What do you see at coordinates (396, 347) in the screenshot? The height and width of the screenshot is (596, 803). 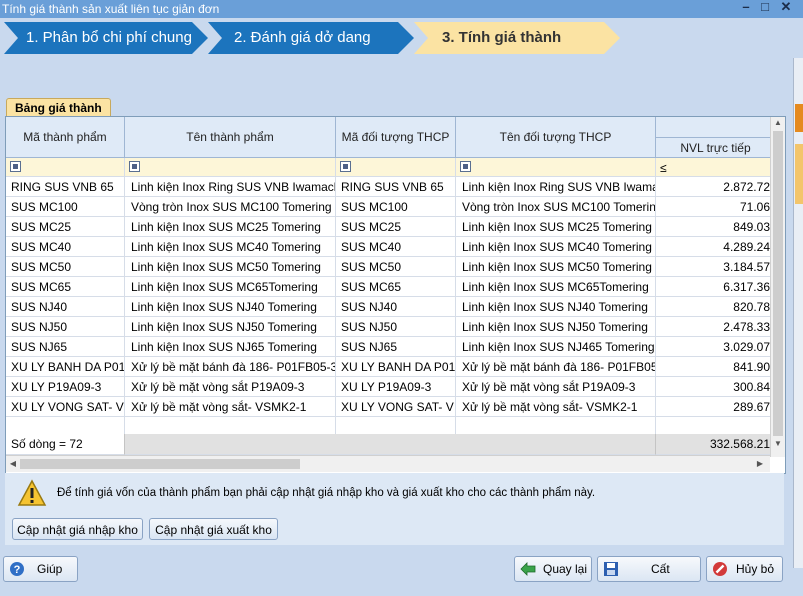 I see `cell-cost-object-code: SUS NJ65` at bounding box center [396, 347].